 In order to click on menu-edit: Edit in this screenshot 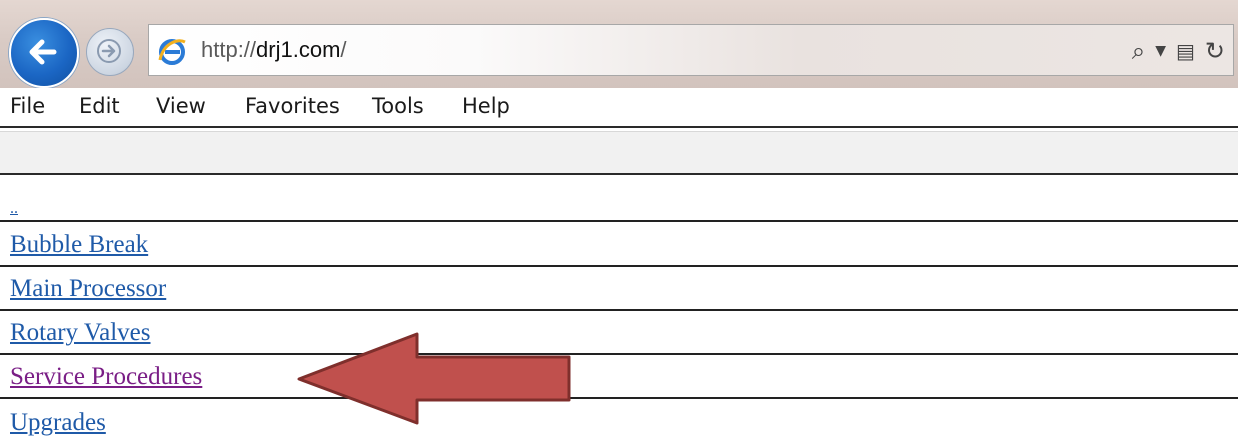, I will do `click(99, 106)`.